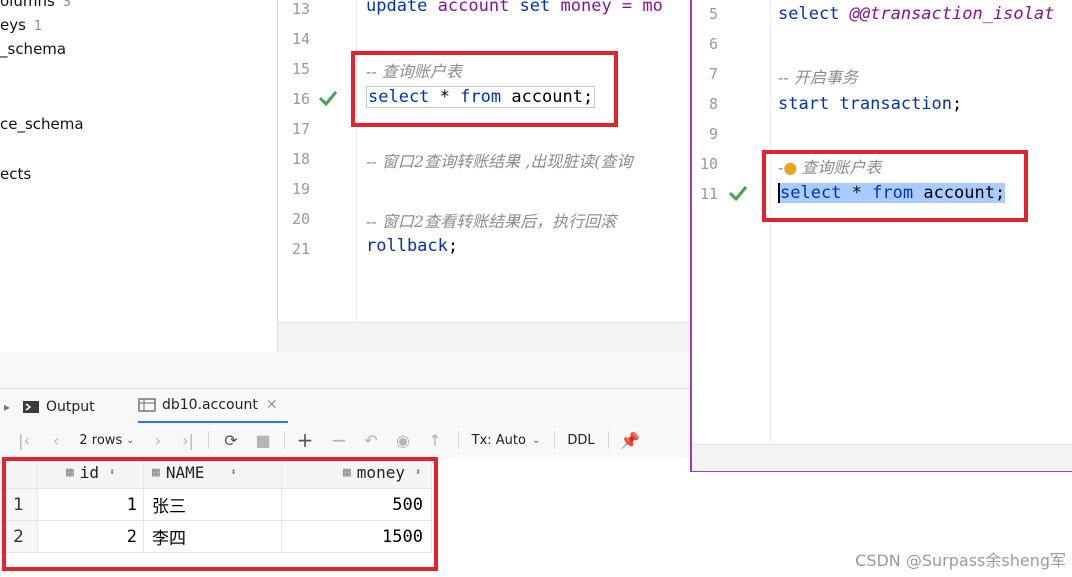 The width and height of the screenshot is (1072, 577). I want to click on last-page-icon: ›|, so click(188, 440).